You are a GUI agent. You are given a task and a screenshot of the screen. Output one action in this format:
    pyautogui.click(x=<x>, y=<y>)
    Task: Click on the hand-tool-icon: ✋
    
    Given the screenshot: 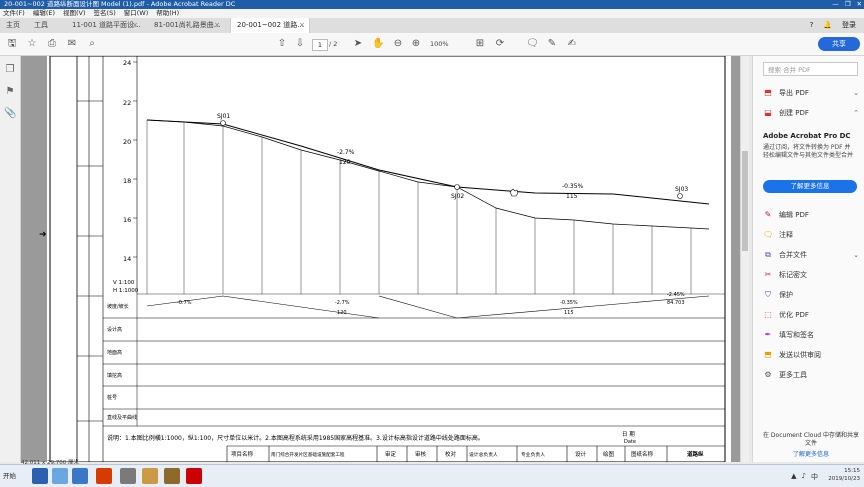 What is the action you would take?
    pyautogui.click(x=378, y=44)
    